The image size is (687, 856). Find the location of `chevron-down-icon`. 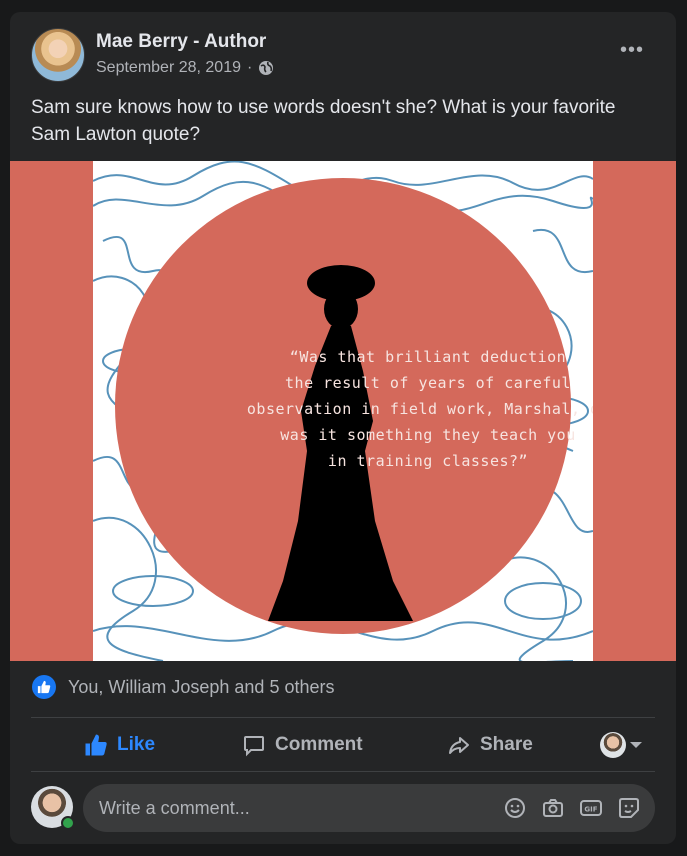

chevron-down-icon is located at coordinates (636, 745).